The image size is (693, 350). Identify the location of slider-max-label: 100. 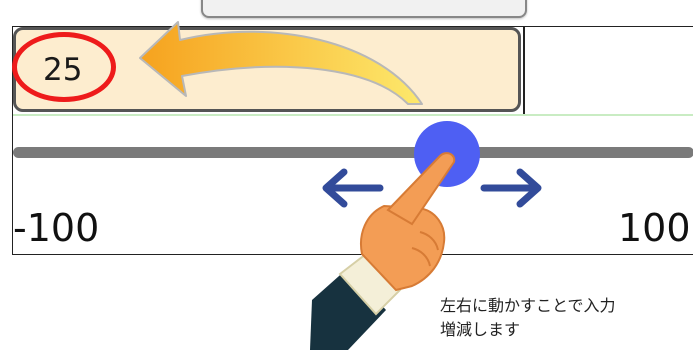
(654, 228).